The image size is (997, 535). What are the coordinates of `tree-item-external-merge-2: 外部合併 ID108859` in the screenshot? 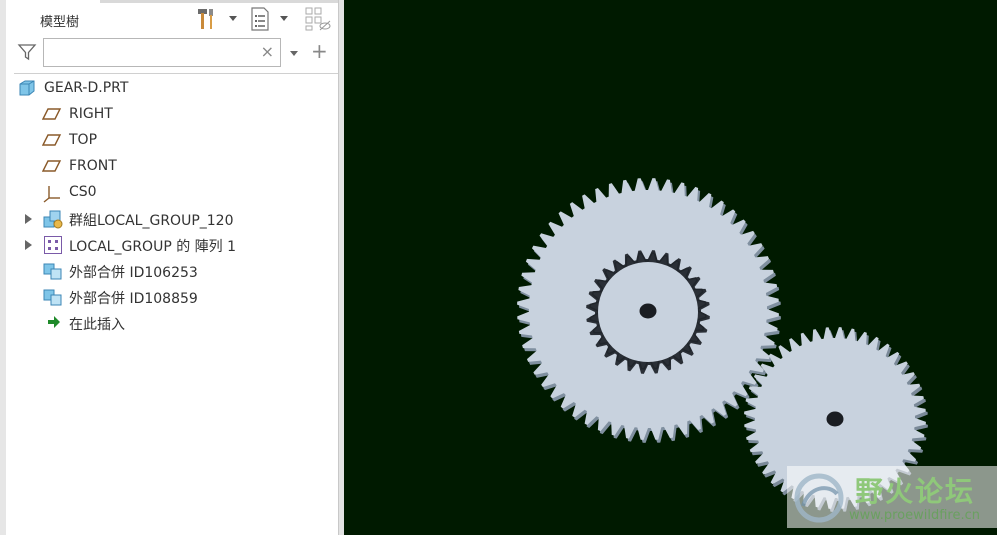 It's located at (172, 297).